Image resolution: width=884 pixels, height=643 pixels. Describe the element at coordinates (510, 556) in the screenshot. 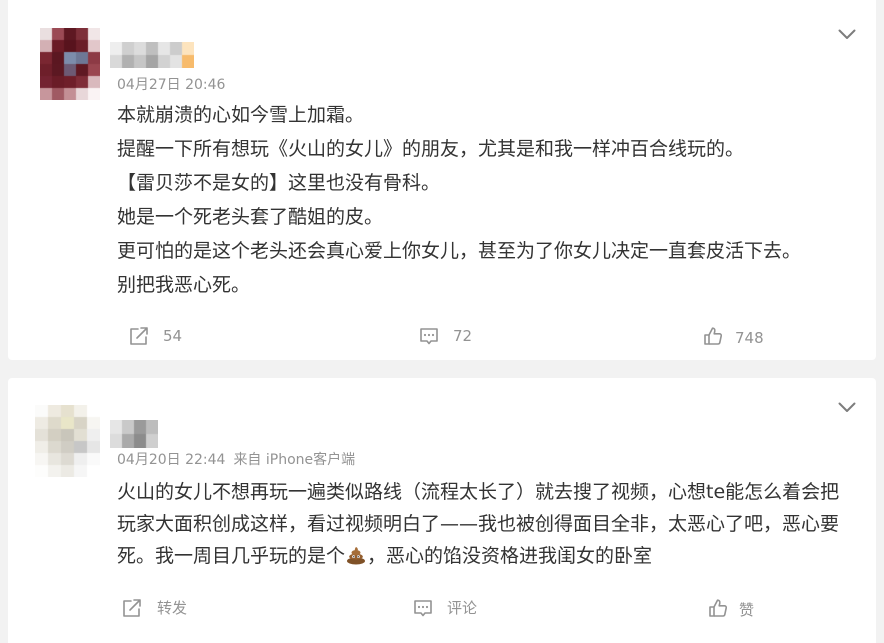

I see `post-text-segment: ，恶心的馅没资格进我闺女的卧室` at that location.